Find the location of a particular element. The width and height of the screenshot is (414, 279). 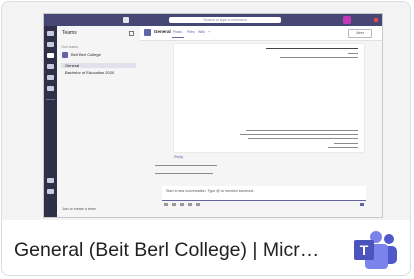

channel-title: General is located at coordinates (162, 31).